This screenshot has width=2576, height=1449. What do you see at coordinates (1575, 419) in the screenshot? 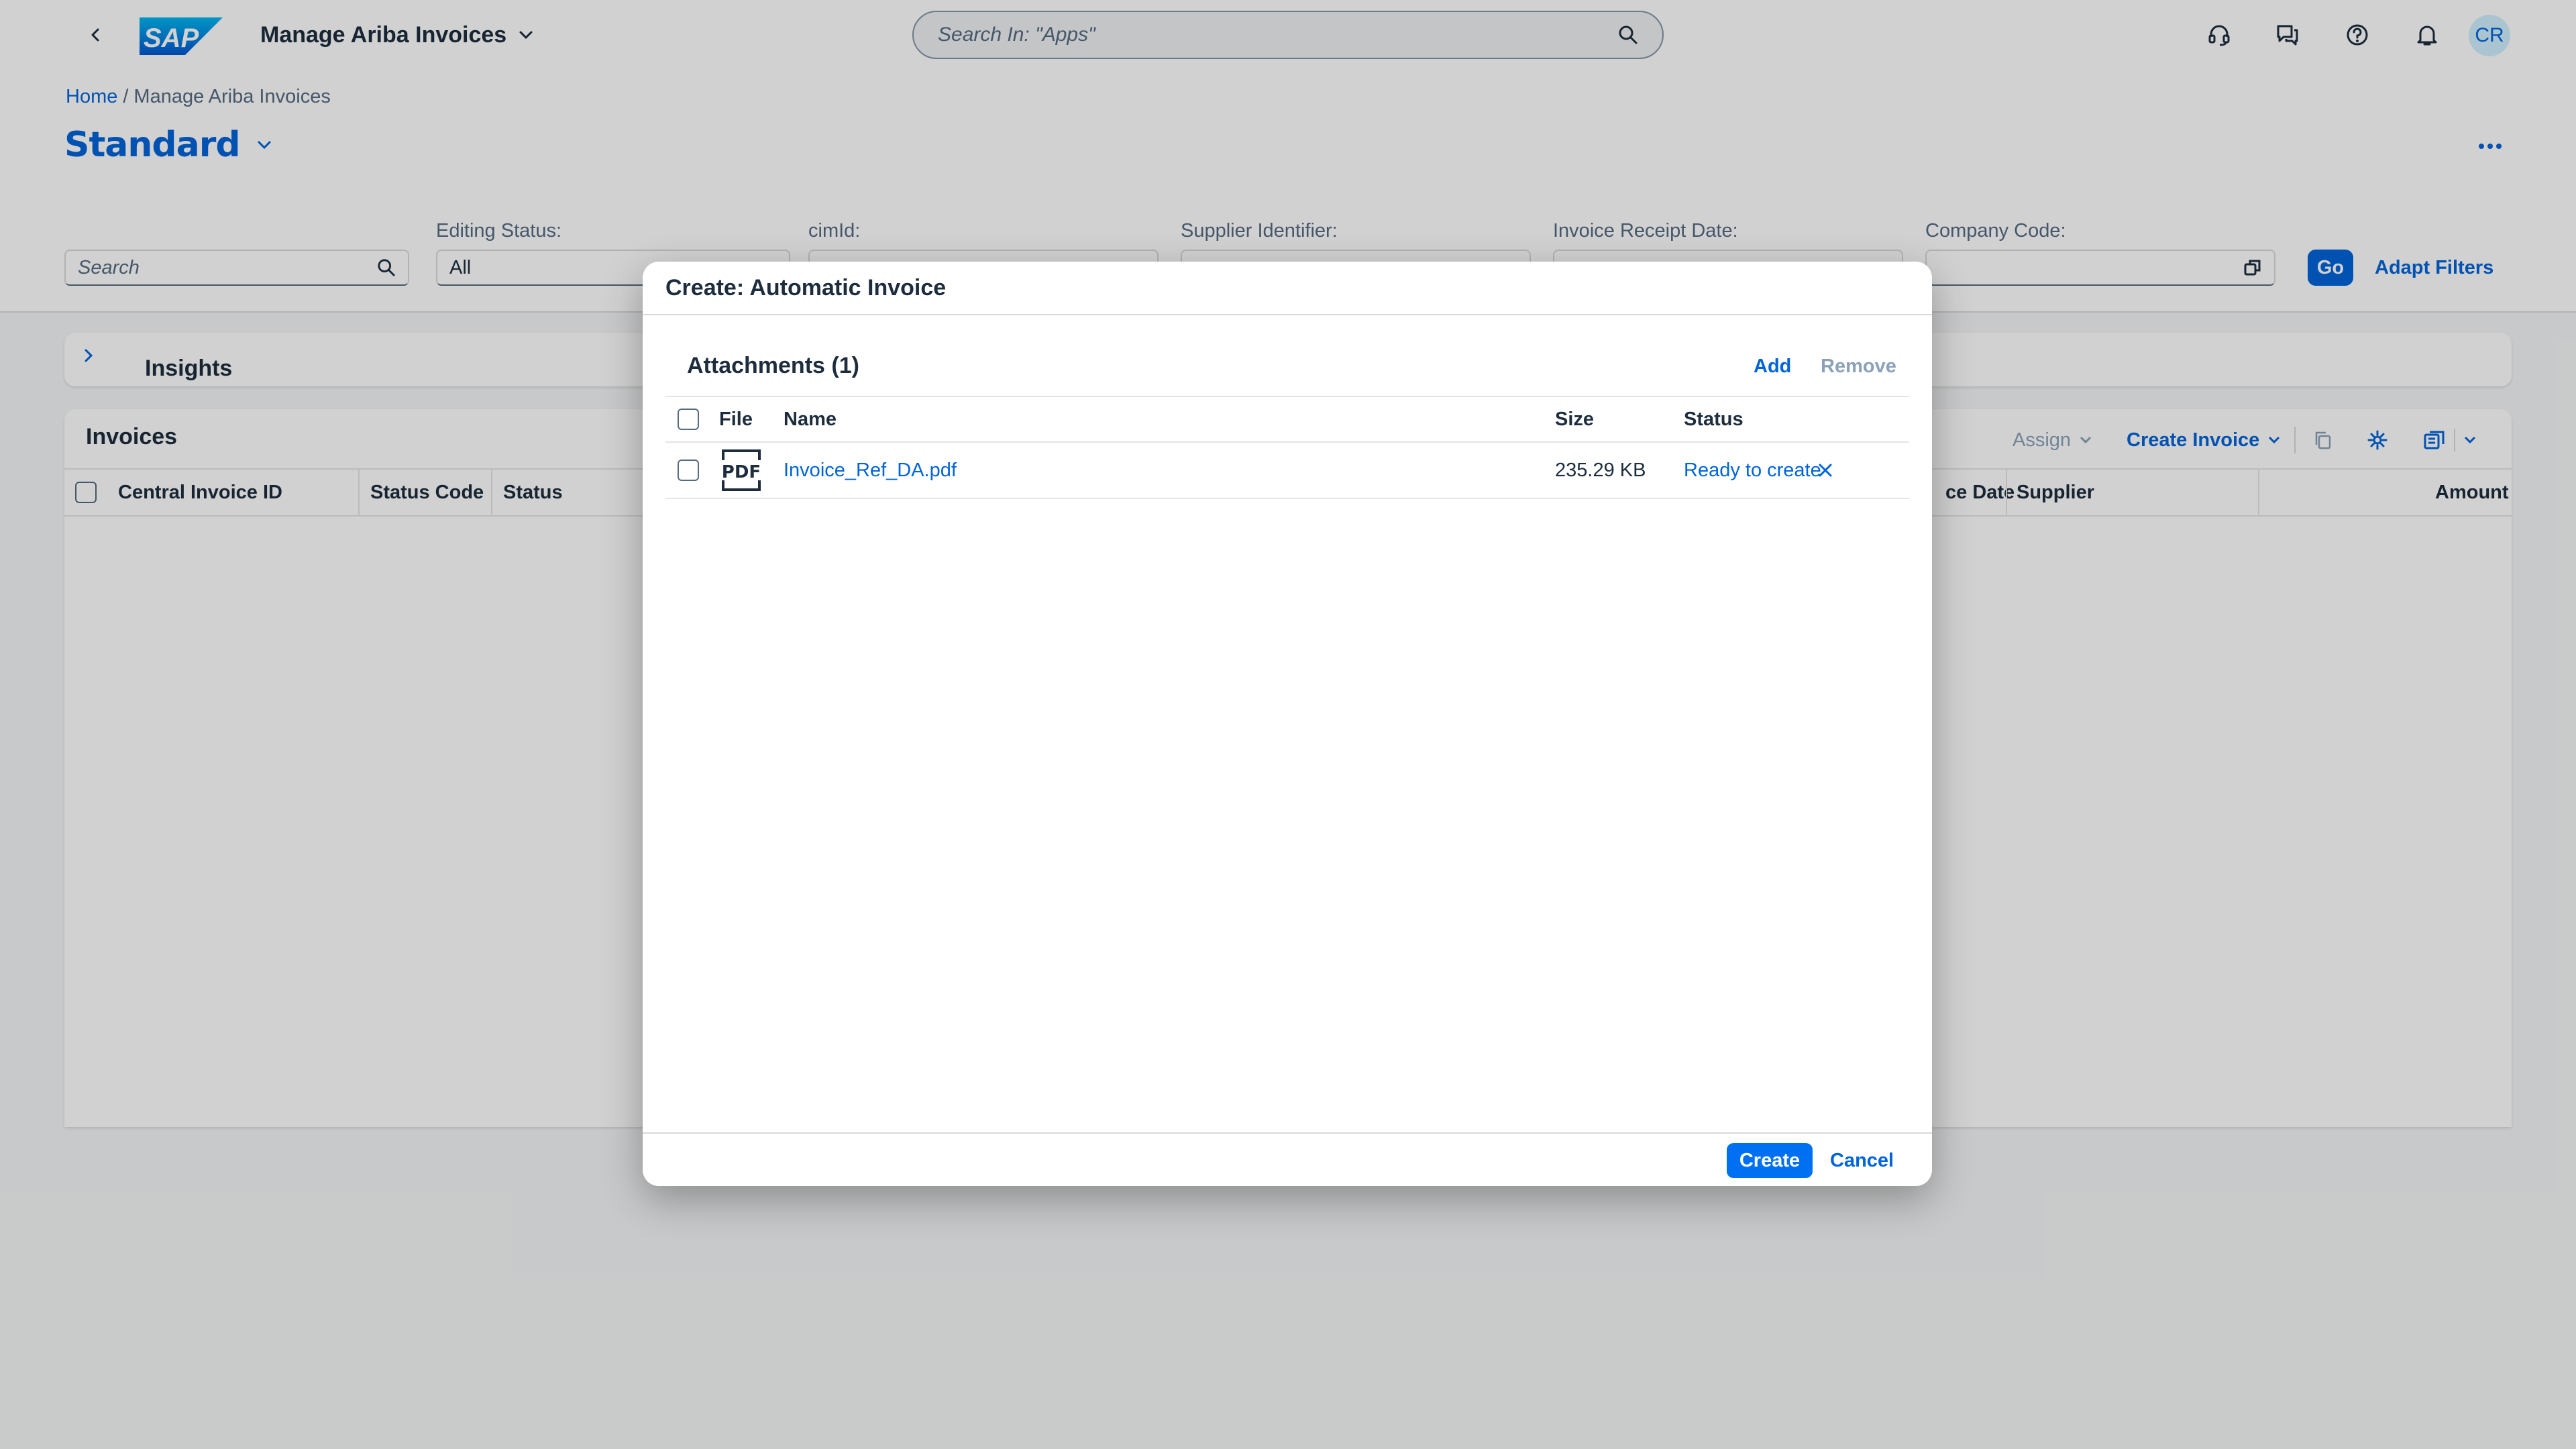
I see `col-size: Size` at bounding box center [1575, 419].